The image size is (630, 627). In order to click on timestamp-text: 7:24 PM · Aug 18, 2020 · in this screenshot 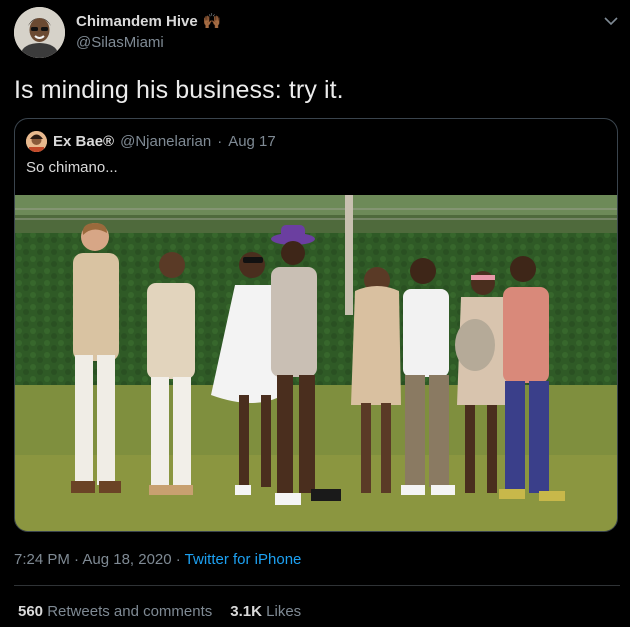, I will do `click(99, 559)`.